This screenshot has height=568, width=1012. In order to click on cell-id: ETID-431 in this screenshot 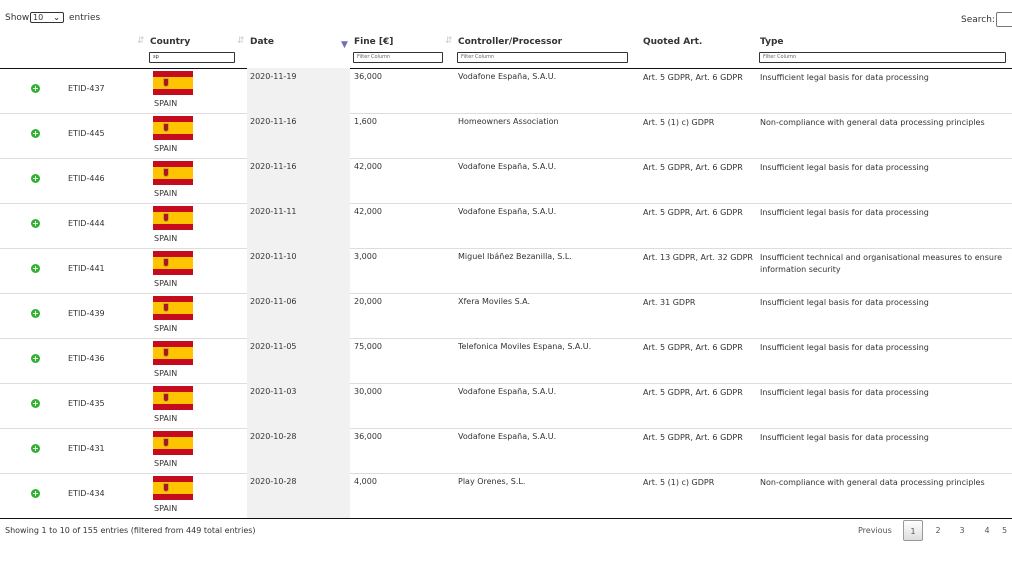, I will do `click(86, 448)`.